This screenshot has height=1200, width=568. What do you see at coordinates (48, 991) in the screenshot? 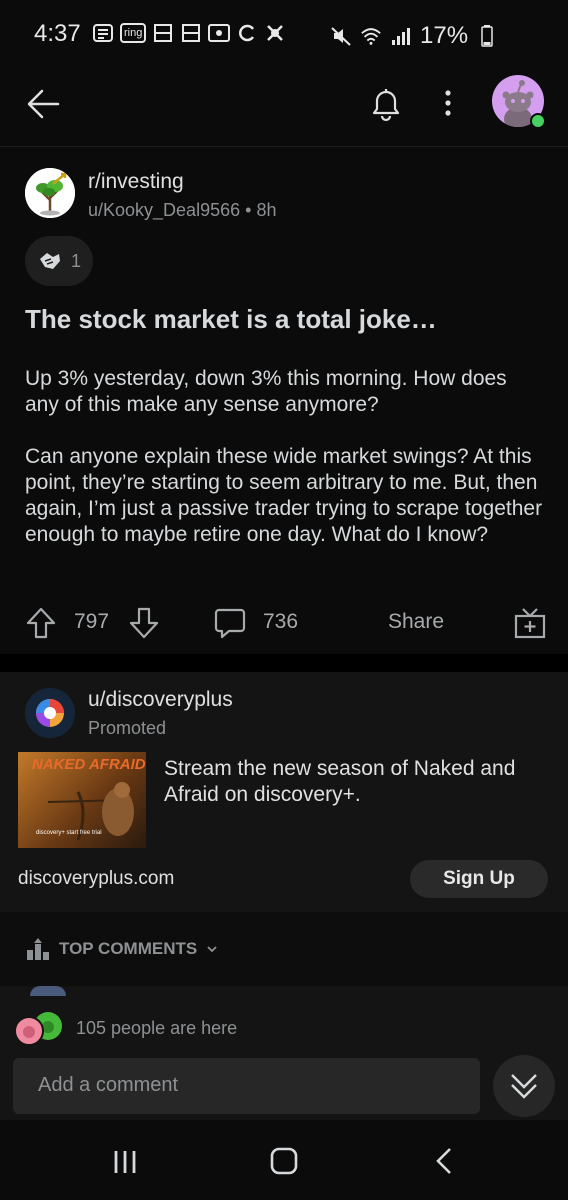
I see `comment-avatar-peek` at bounding box center [48, 991].